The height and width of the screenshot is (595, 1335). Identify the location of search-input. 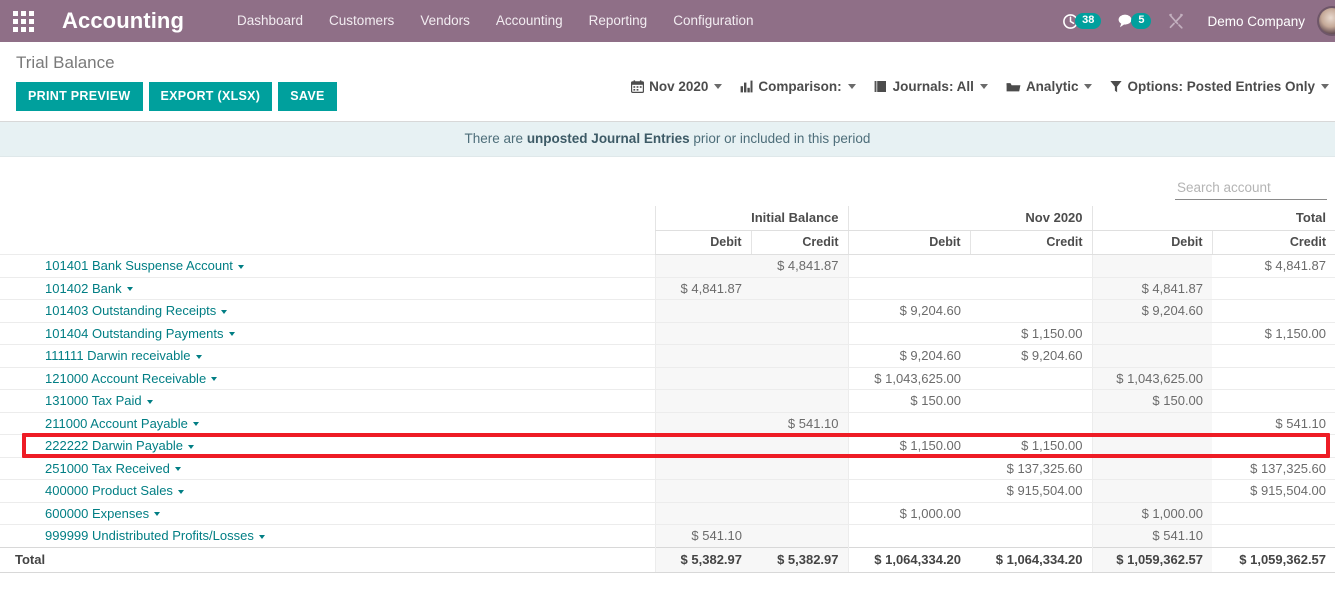
(1255, 187).